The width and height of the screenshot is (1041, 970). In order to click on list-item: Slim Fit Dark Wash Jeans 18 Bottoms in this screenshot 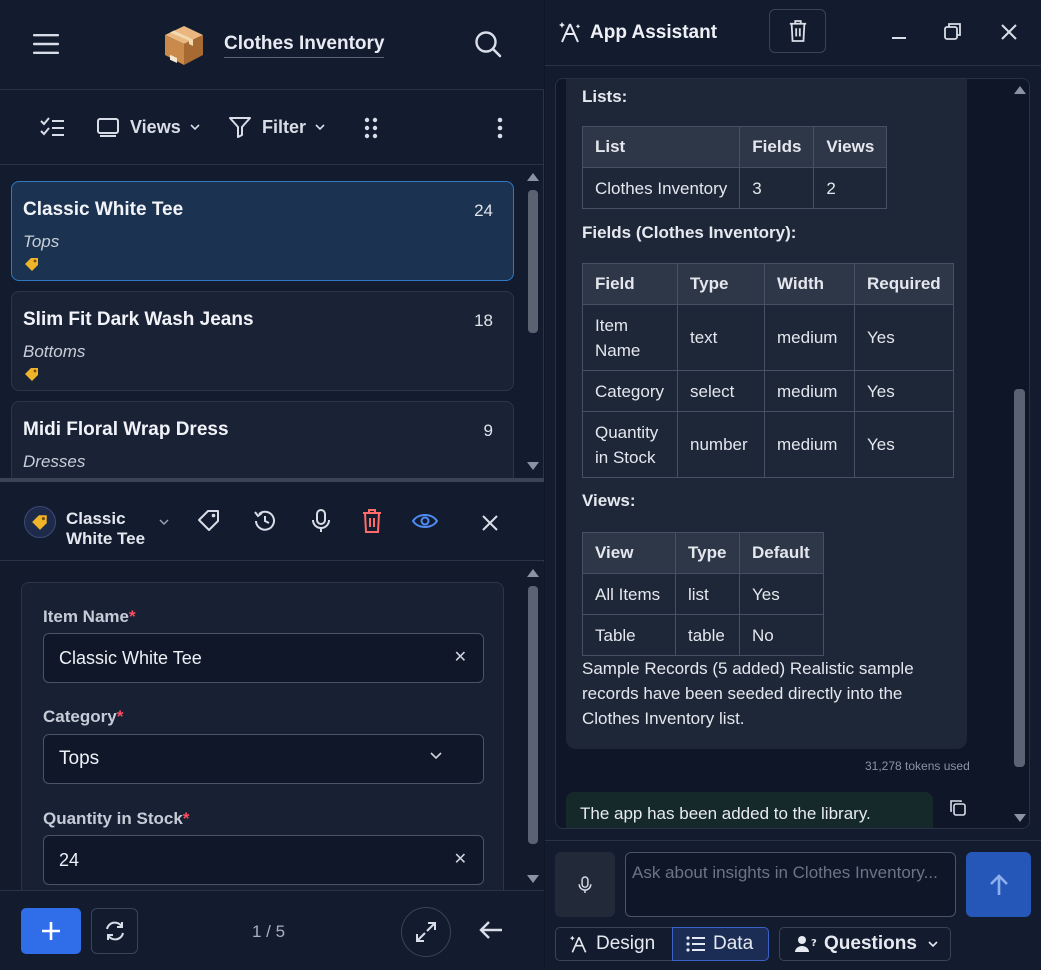, I will do `click(262, 341)`.